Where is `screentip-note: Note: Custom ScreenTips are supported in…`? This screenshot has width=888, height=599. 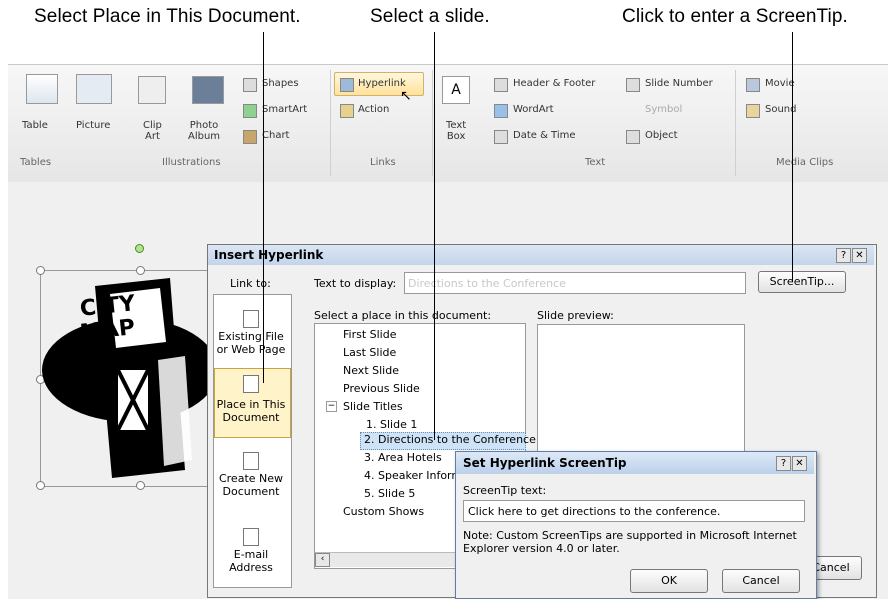 screentip-note: Note: Custom ScreenTips are supported in… is located at coordinates (630, 542).